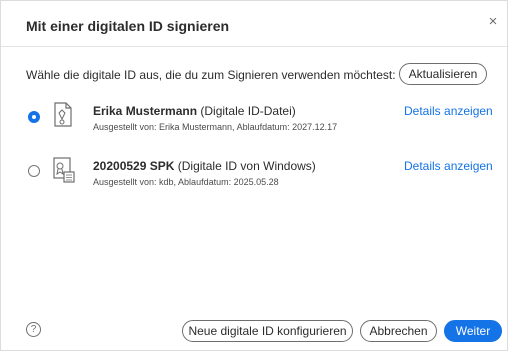 The image size is (508, 351). I want to click on id-name-line: 20200529 SPK (Digitale ID von Windows), so click(204, 166).